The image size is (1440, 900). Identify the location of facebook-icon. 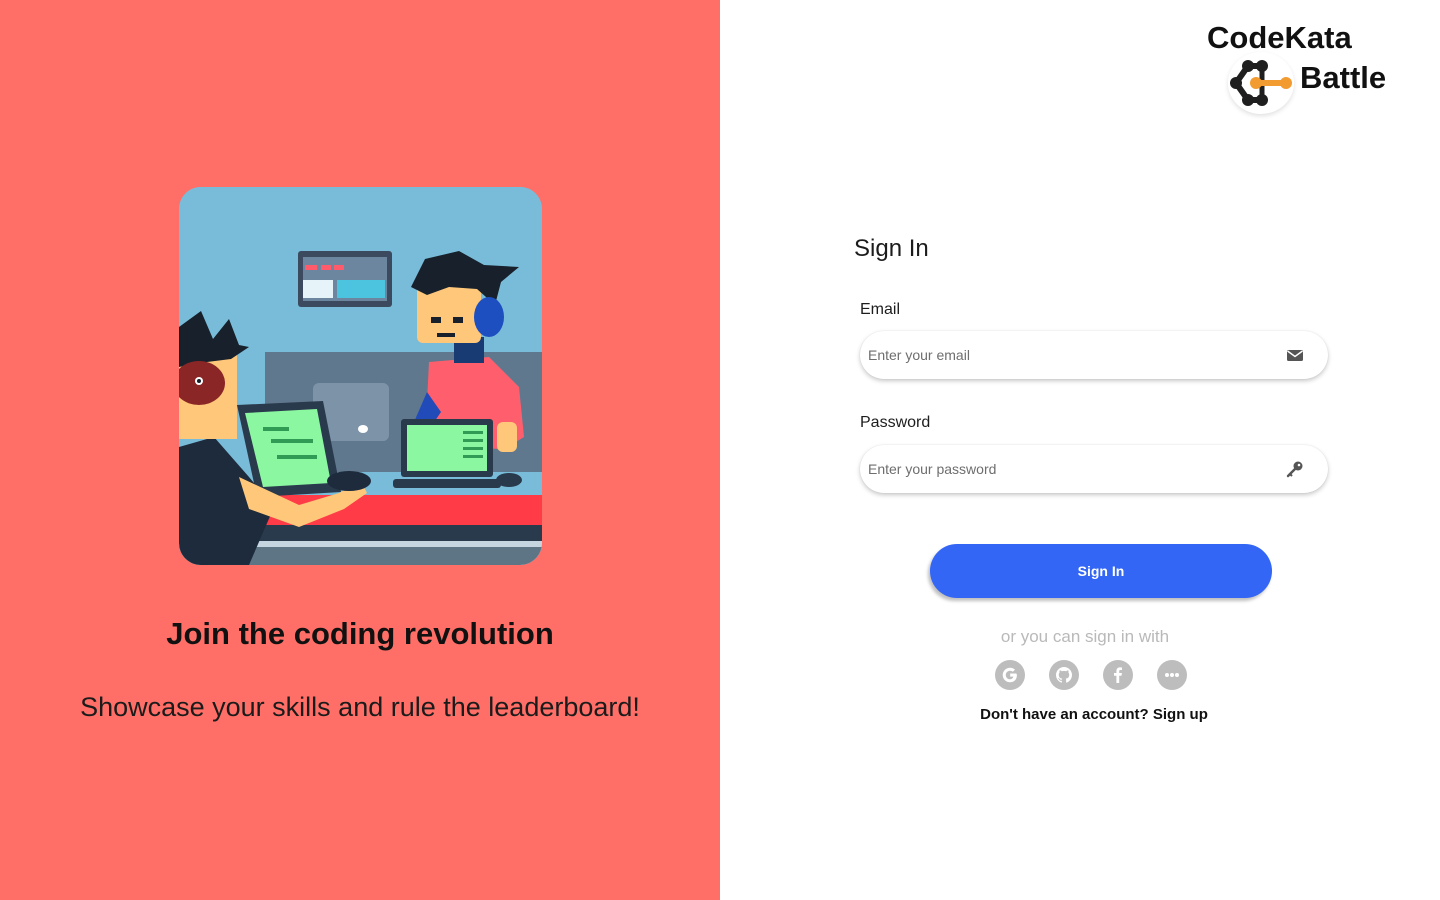
(1118, 675).